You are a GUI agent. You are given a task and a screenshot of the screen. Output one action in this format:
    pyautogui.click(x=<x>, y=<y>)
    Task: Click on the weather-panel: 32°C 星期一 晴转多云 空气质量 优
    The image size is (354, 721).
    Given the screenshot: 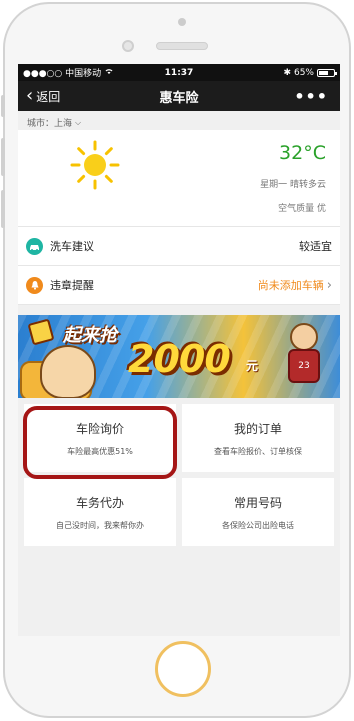 What is the action you would take?
    pyautogui.click(x=179, y=178)
    